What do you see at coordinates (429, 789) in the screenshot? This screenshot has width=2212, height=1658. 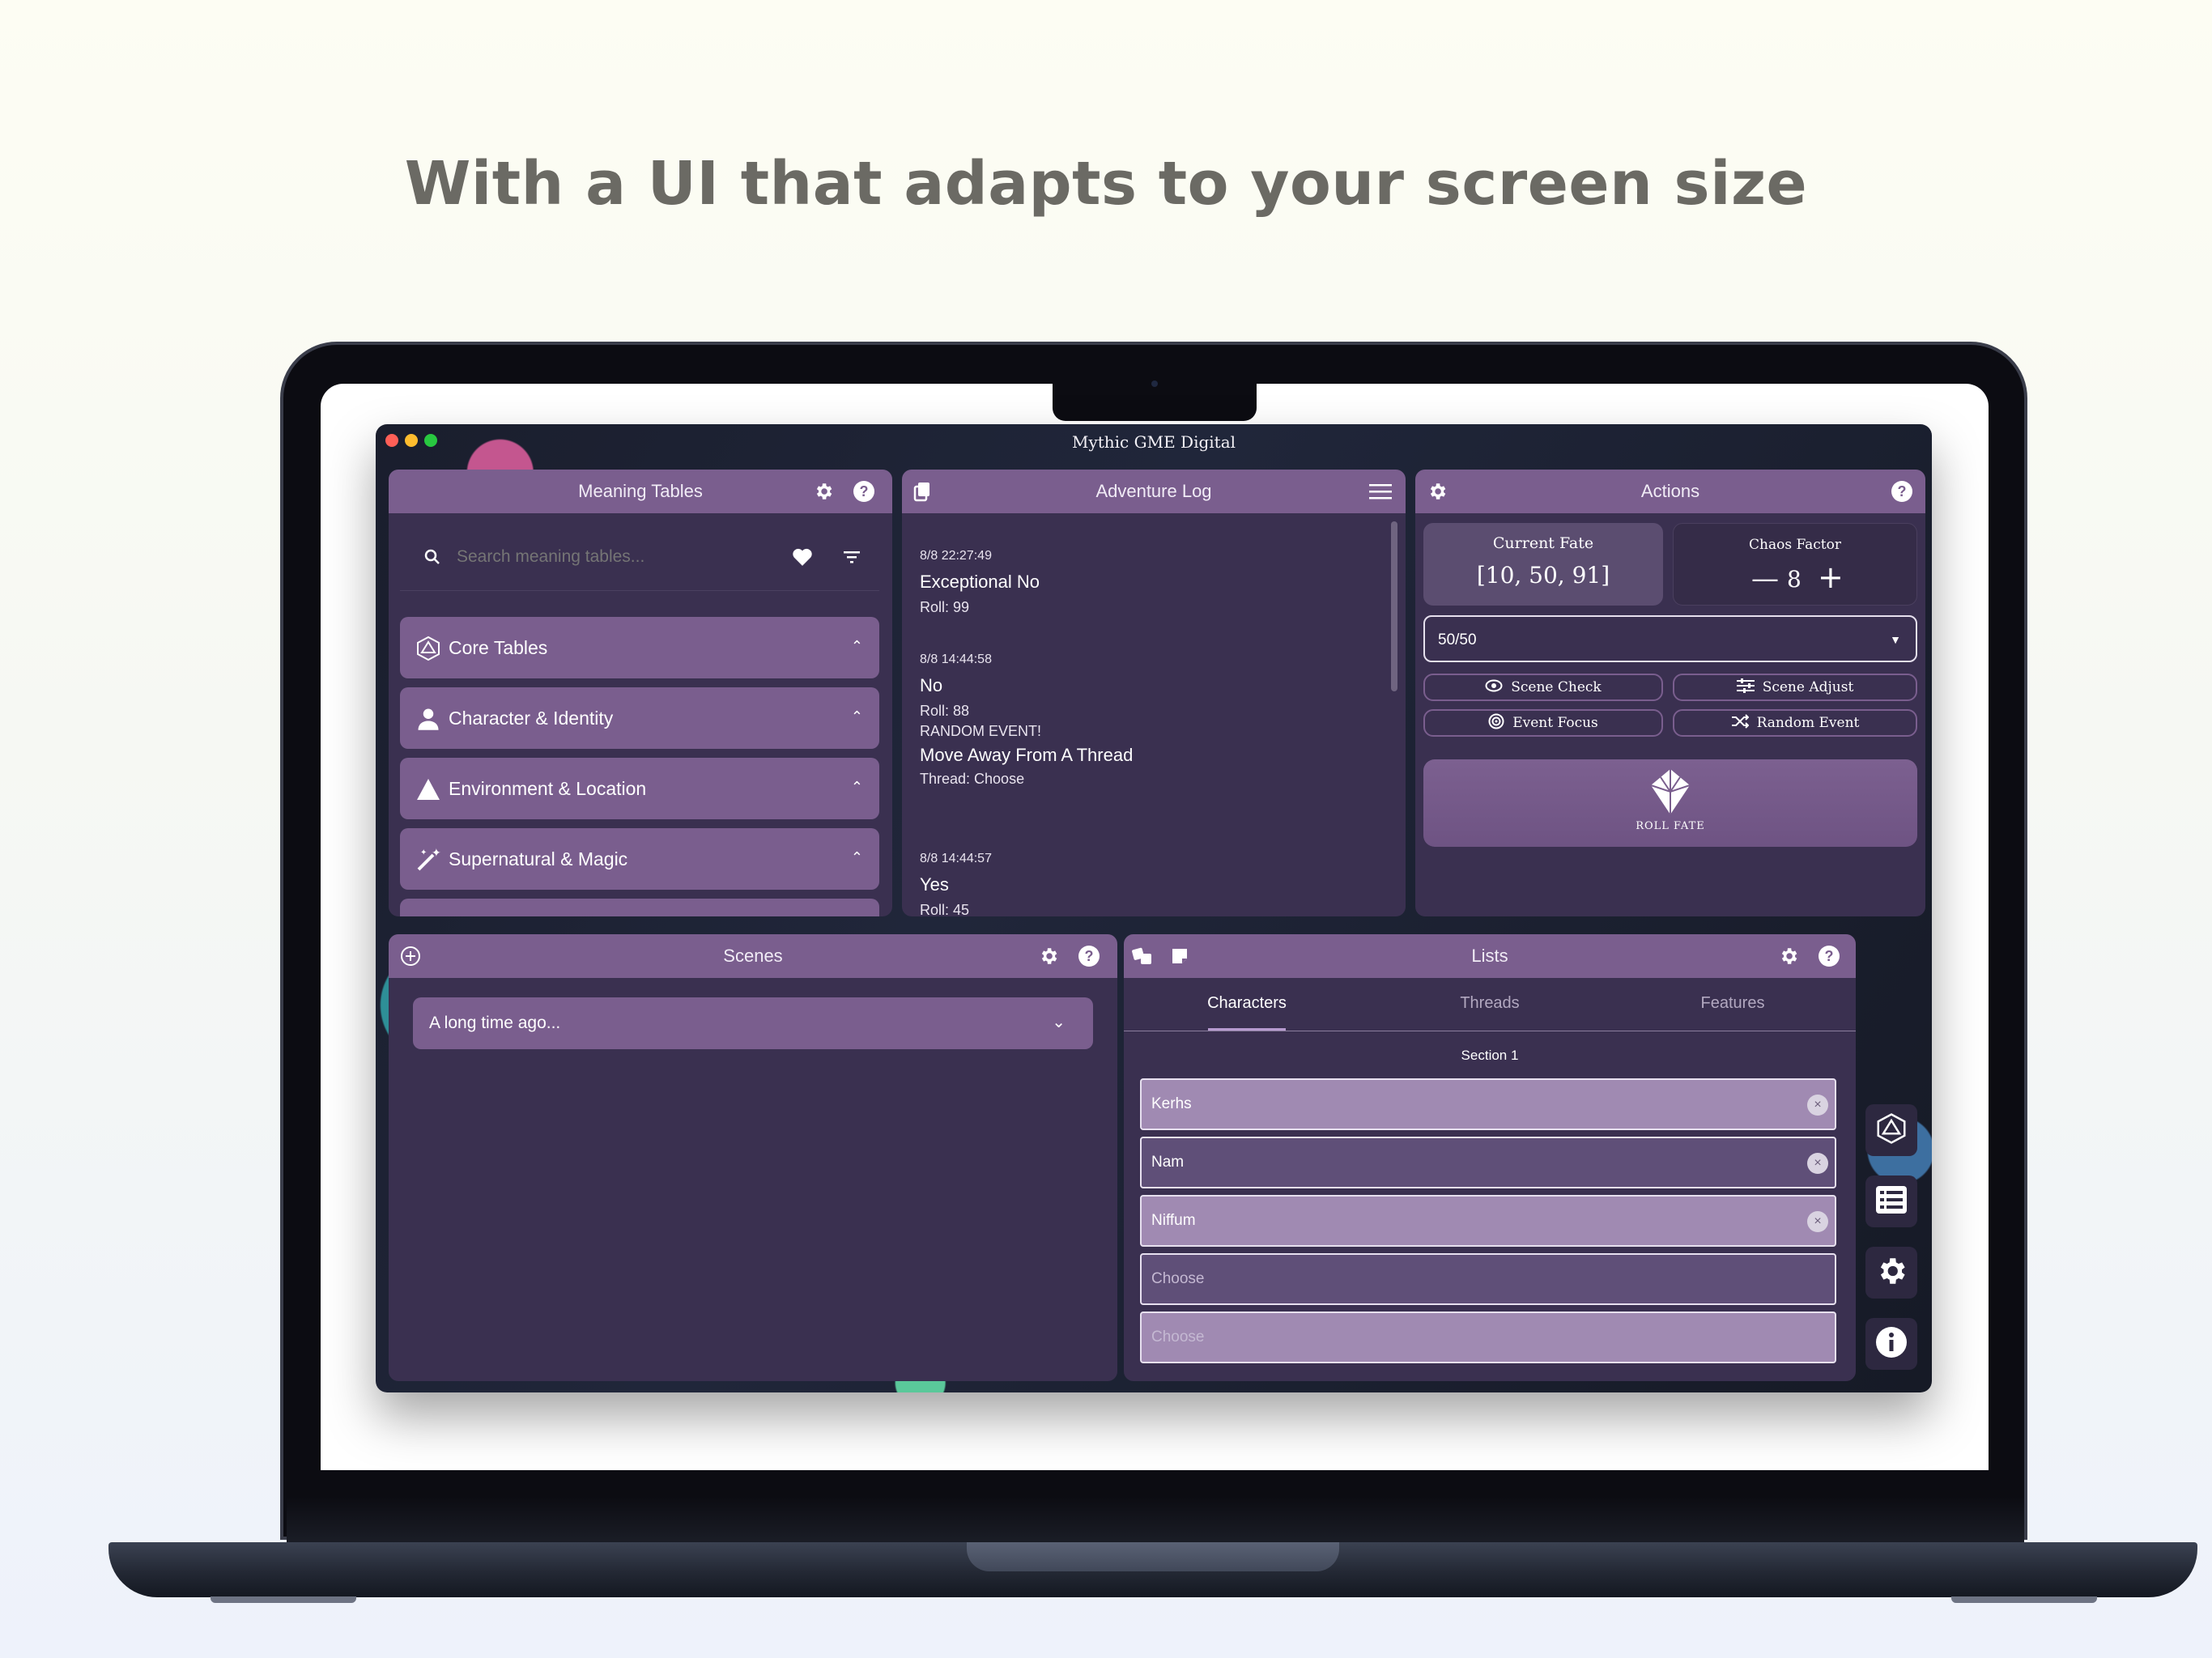 I see `mountain-icon` at bounding box center [429, 789].